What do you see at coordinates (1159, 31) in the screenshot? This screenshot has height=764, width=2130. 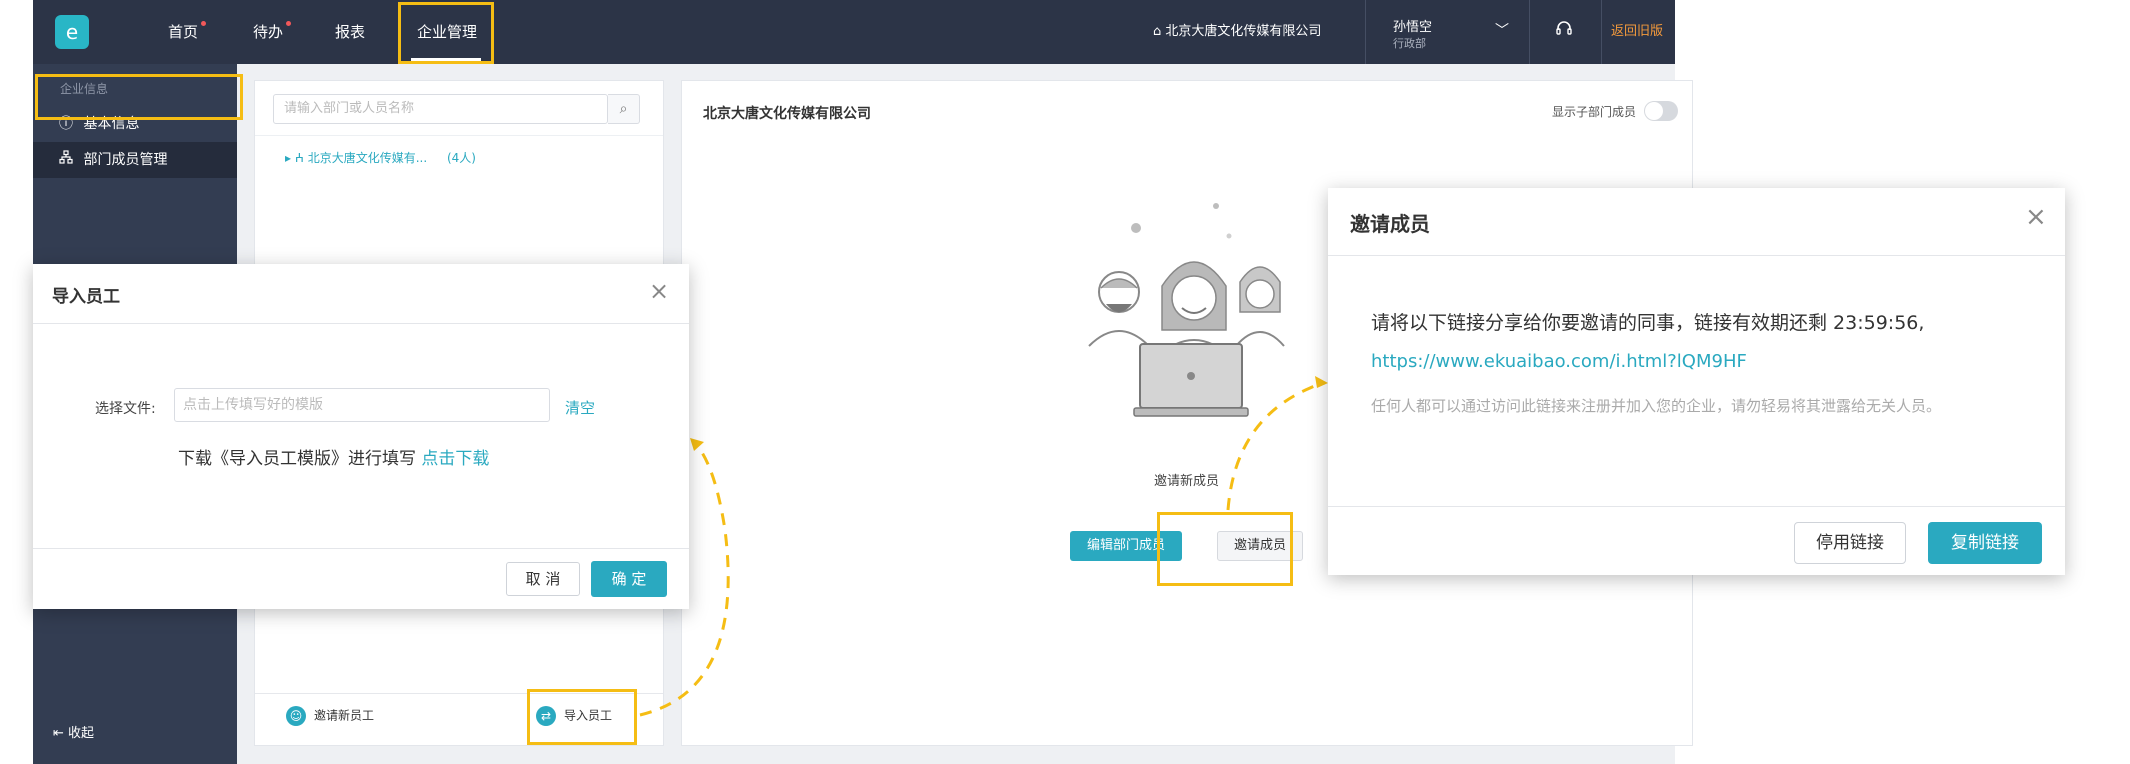 I see `home-icon: ⌂` at bounding box center [1159, 31].